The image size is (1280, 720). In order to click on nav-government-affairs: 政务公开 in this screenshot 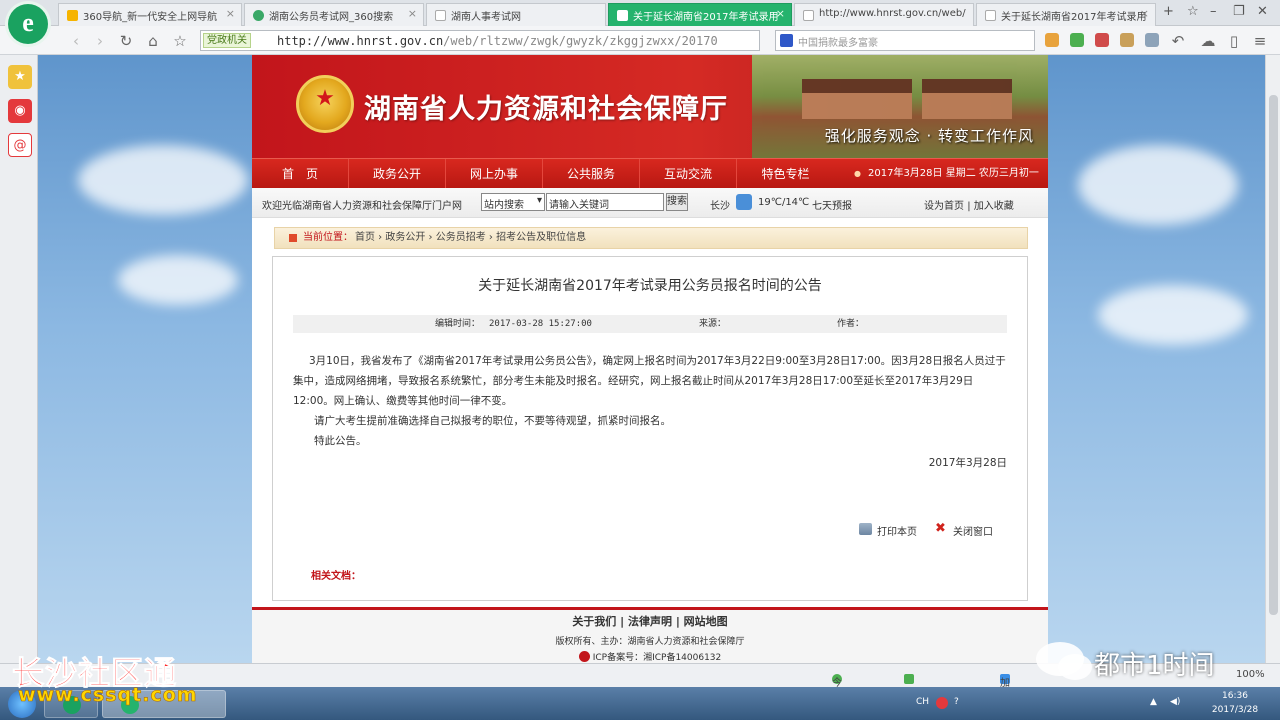, I will do `click(397, 174)`.